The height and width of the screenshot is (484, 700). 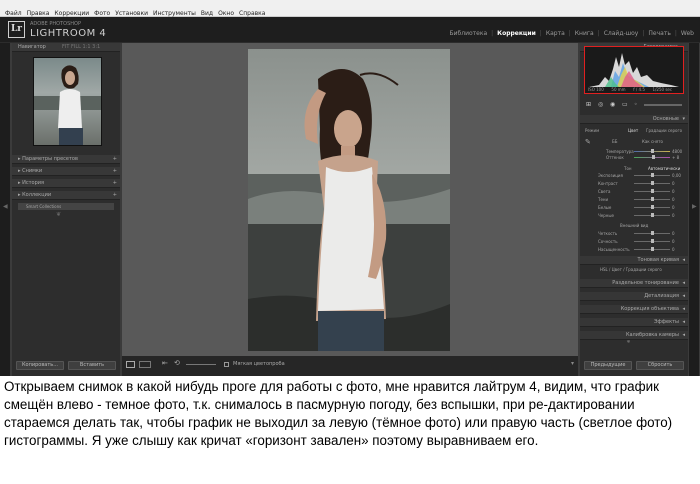 I want to click on left-panel-toggle: ◀, so click(x=5, y=209).